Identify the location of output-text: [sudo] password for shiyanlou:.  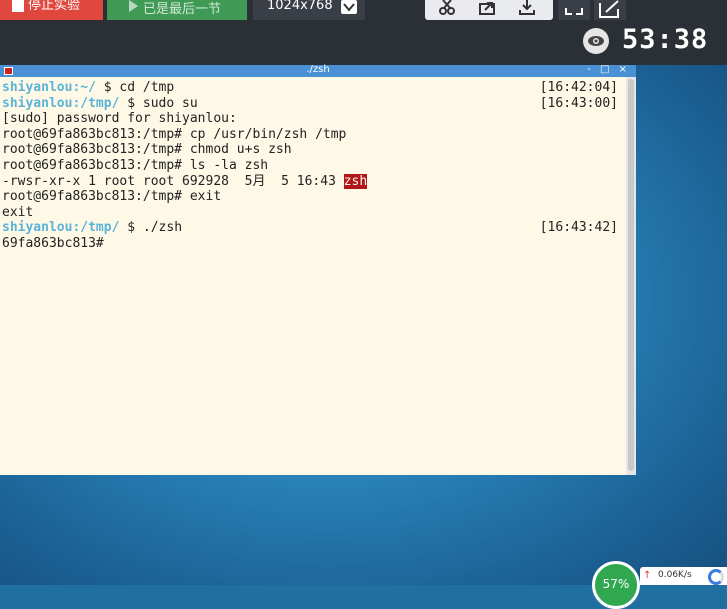
(119, 119).